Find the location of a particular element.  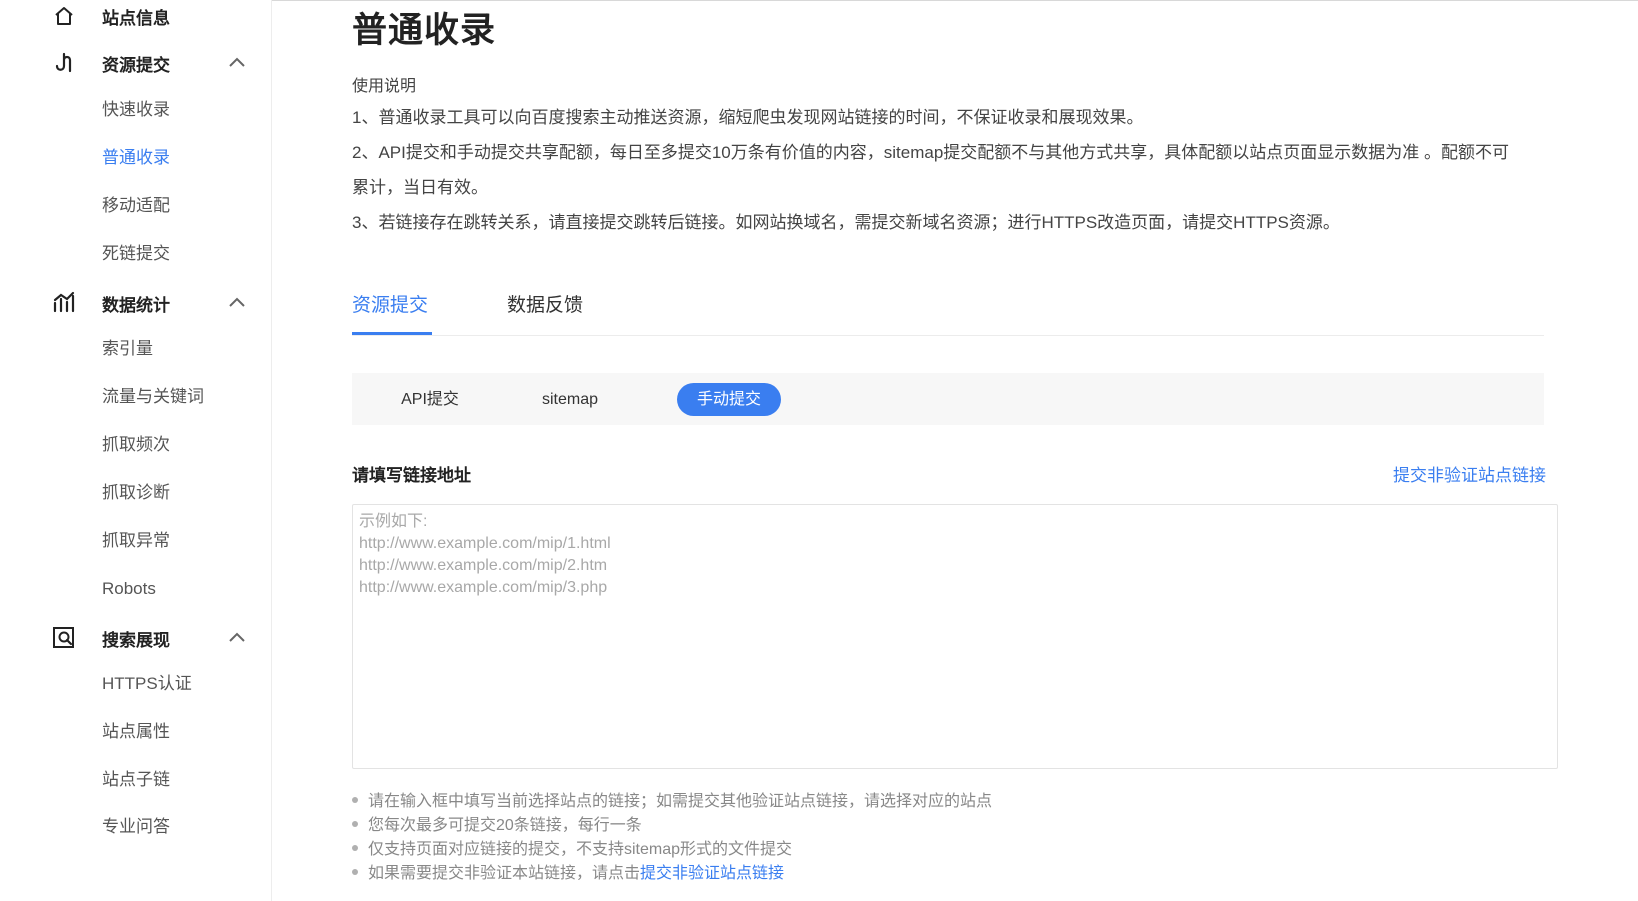

note-item: 如果需要提交非验证本站链接，请点击提交非验证站点链接 is located at coordinates (568, 874).